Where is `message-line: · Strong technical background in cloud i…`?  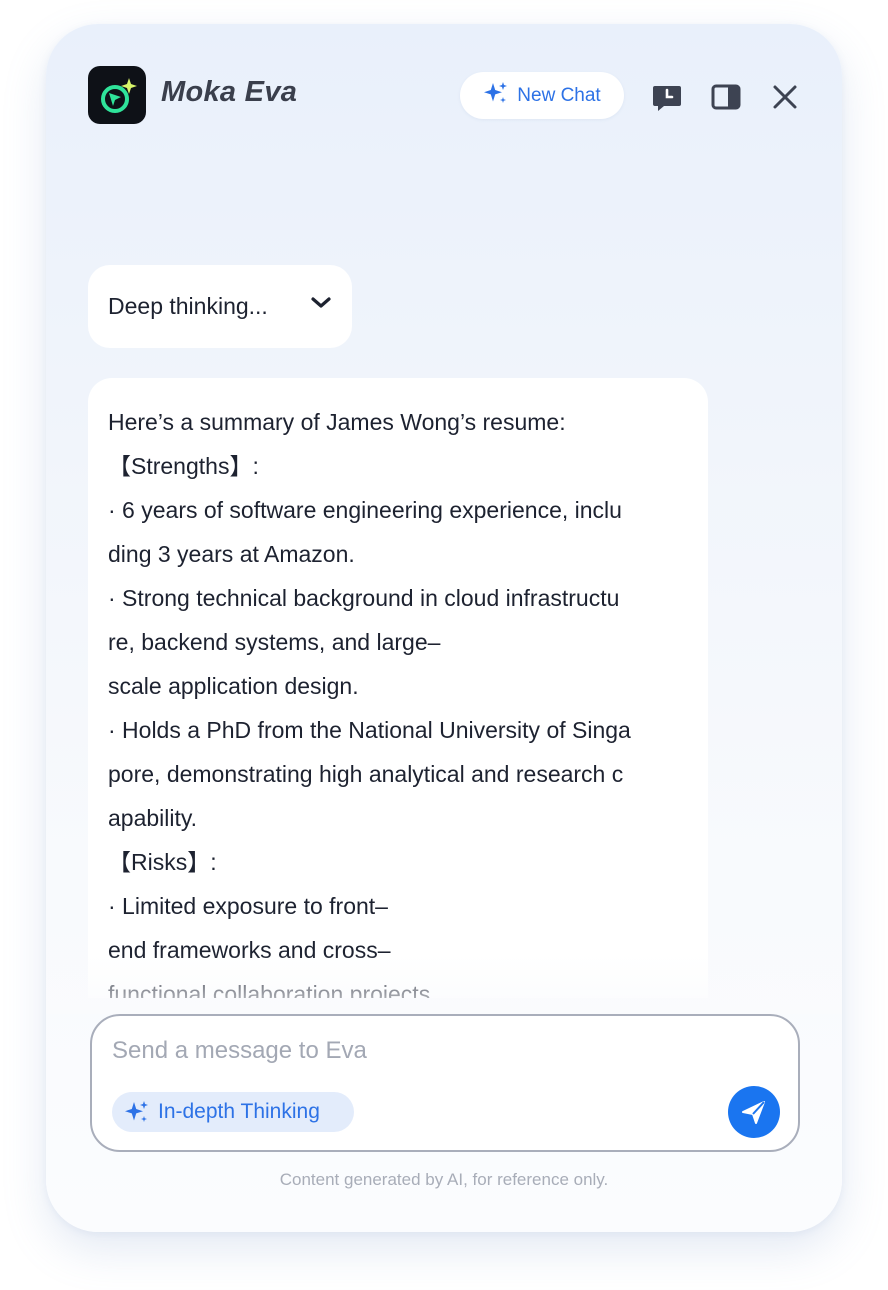
message-line: · Strong technical background in cloud i… is located at coordinates (364, 598).